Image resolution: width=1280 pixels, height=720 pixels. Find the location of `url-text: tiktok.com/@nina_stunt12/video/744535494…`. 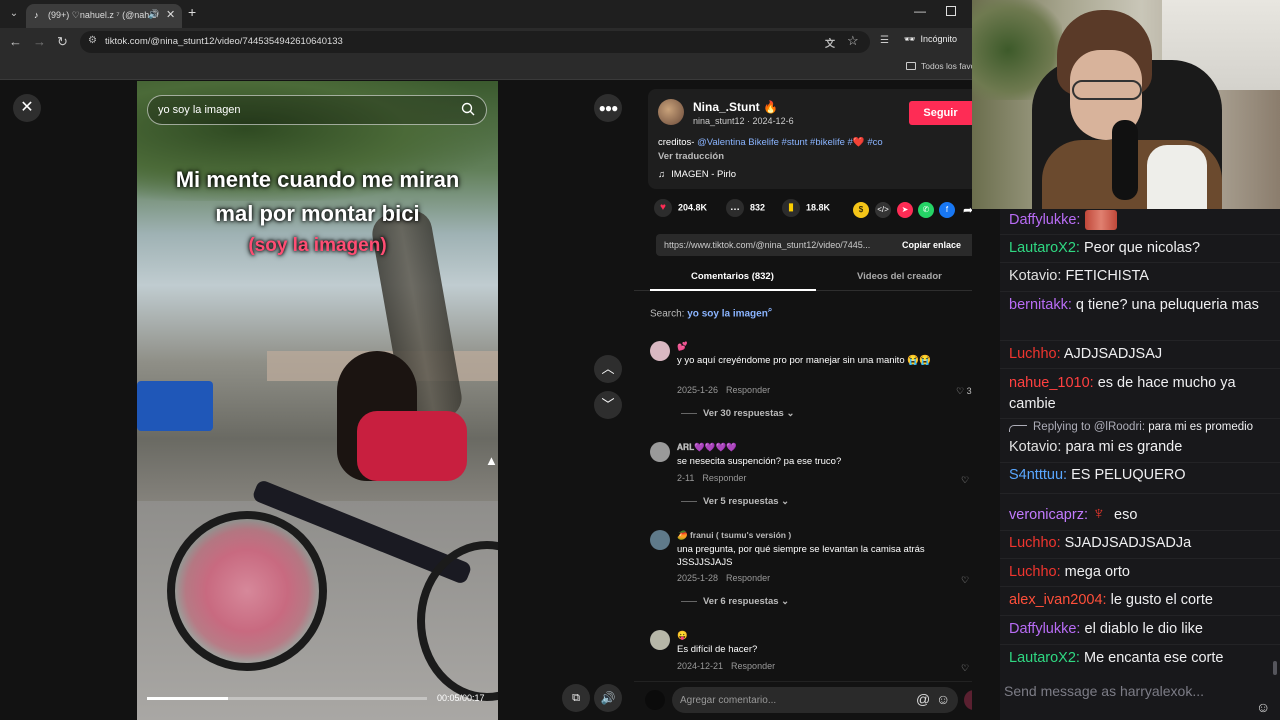

url-text: tiktok.com/@nina_stunt12/video/744535494… is located at coordinates (224, 41).